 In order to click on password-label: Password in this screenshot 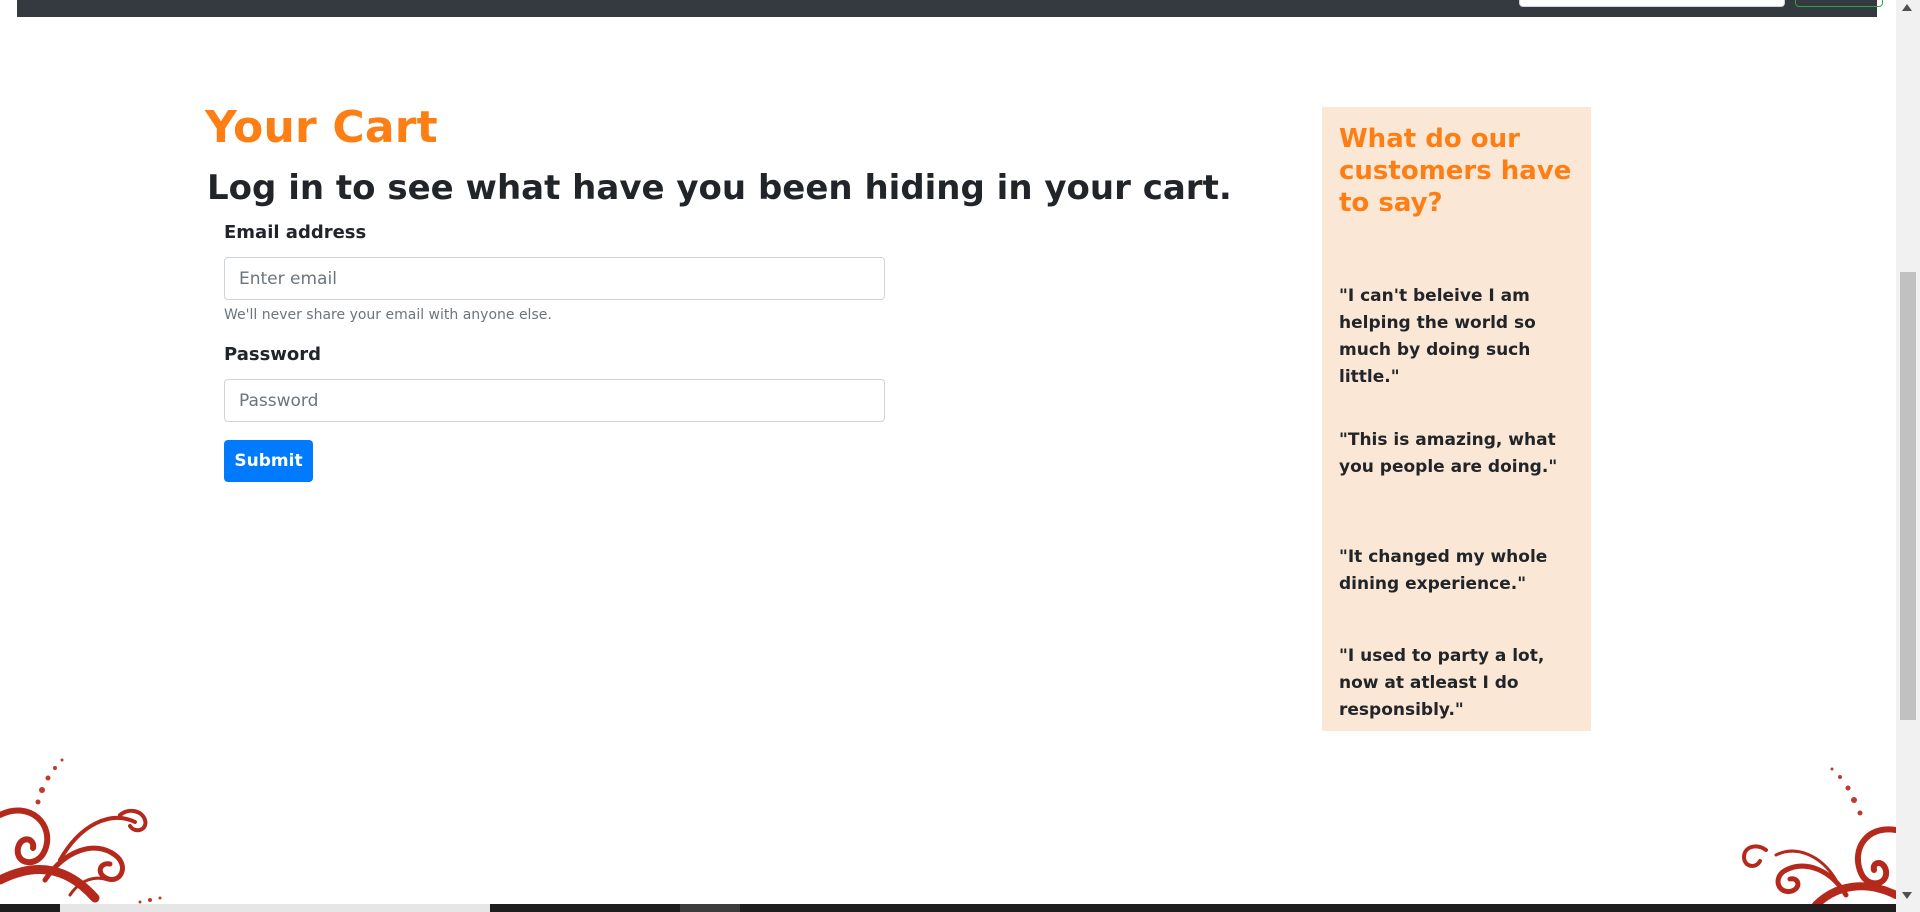, I will do `click(273, 354)`.